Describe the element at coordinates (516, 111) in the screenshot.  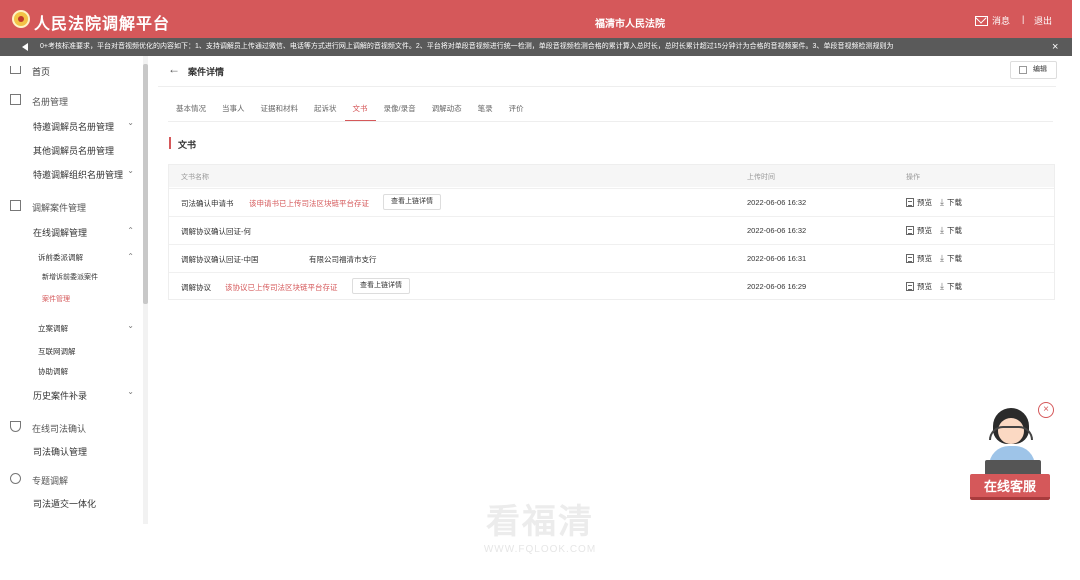
I see `tab-evaluation: 评价` at that location.